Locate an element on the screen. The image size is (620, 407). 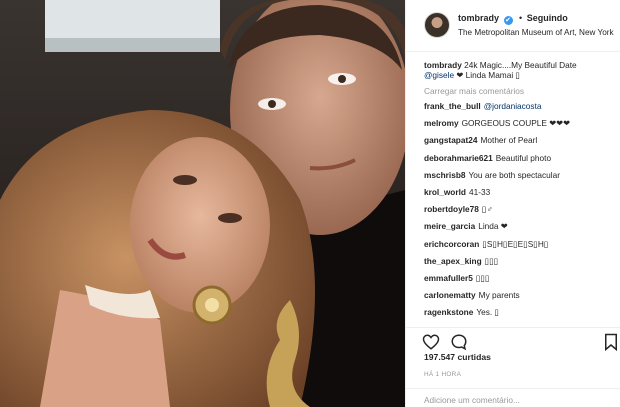
comment-row: meire_garcia Linda ❤ is located at coordinates (520, 229).